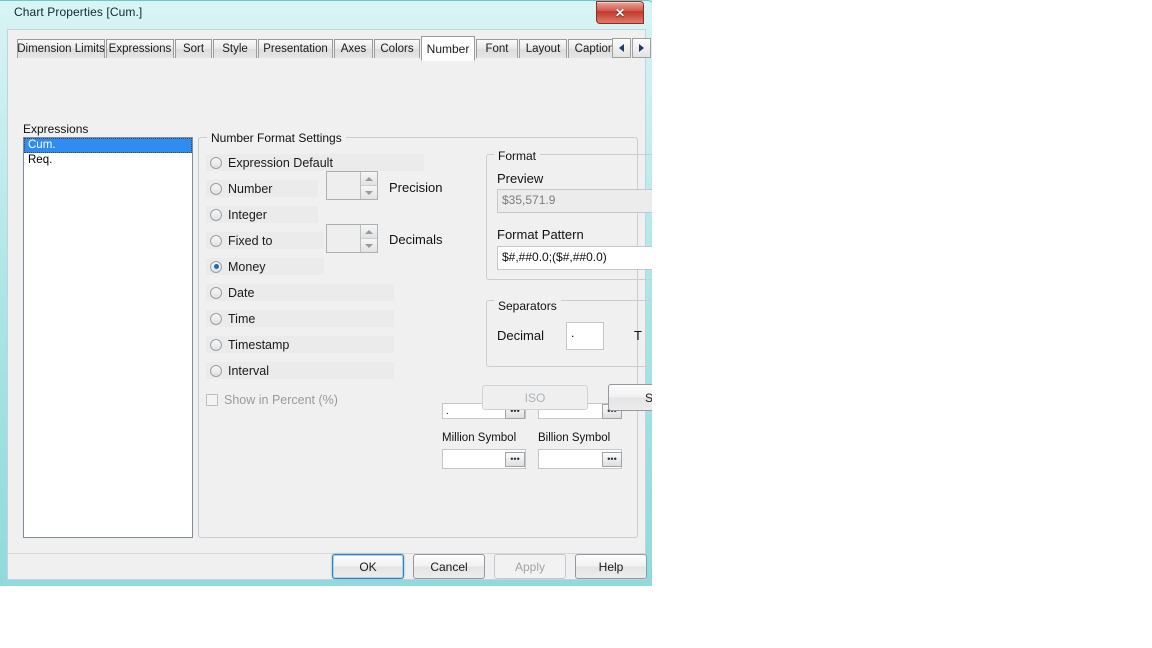 The image size is (1152, 648). I want to click on tab-presentation: Presentation, so click(295, 49).